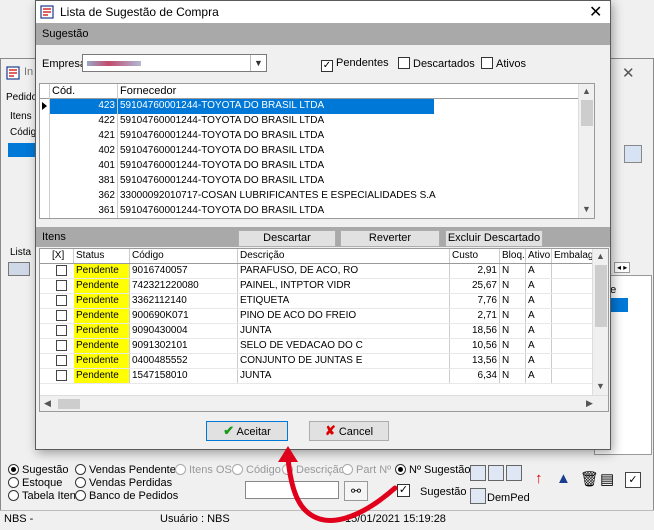 Image resolution: width=654 pixels, height=530 pixels. I want to click on cell-custo: 2,71, so click(475, 316).